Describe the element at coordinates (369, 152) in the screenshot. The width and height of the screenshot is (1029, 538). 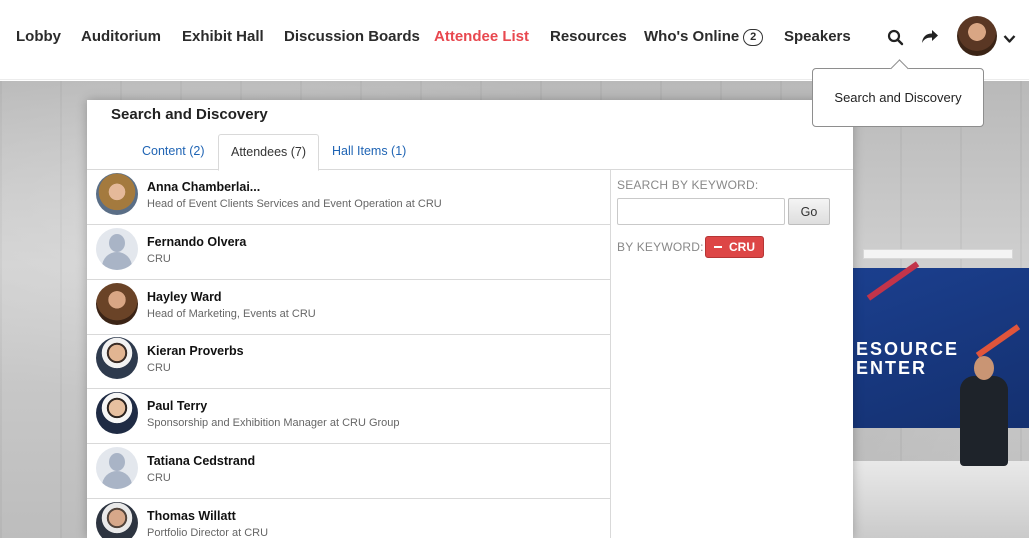
I see `tab-hall-items: Hall Items (1)` at that location.